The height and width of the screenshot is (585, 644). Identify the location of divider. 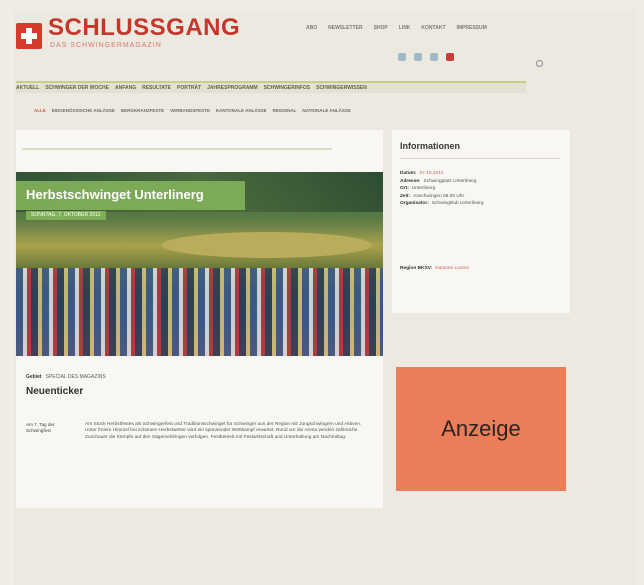
(480, 158).